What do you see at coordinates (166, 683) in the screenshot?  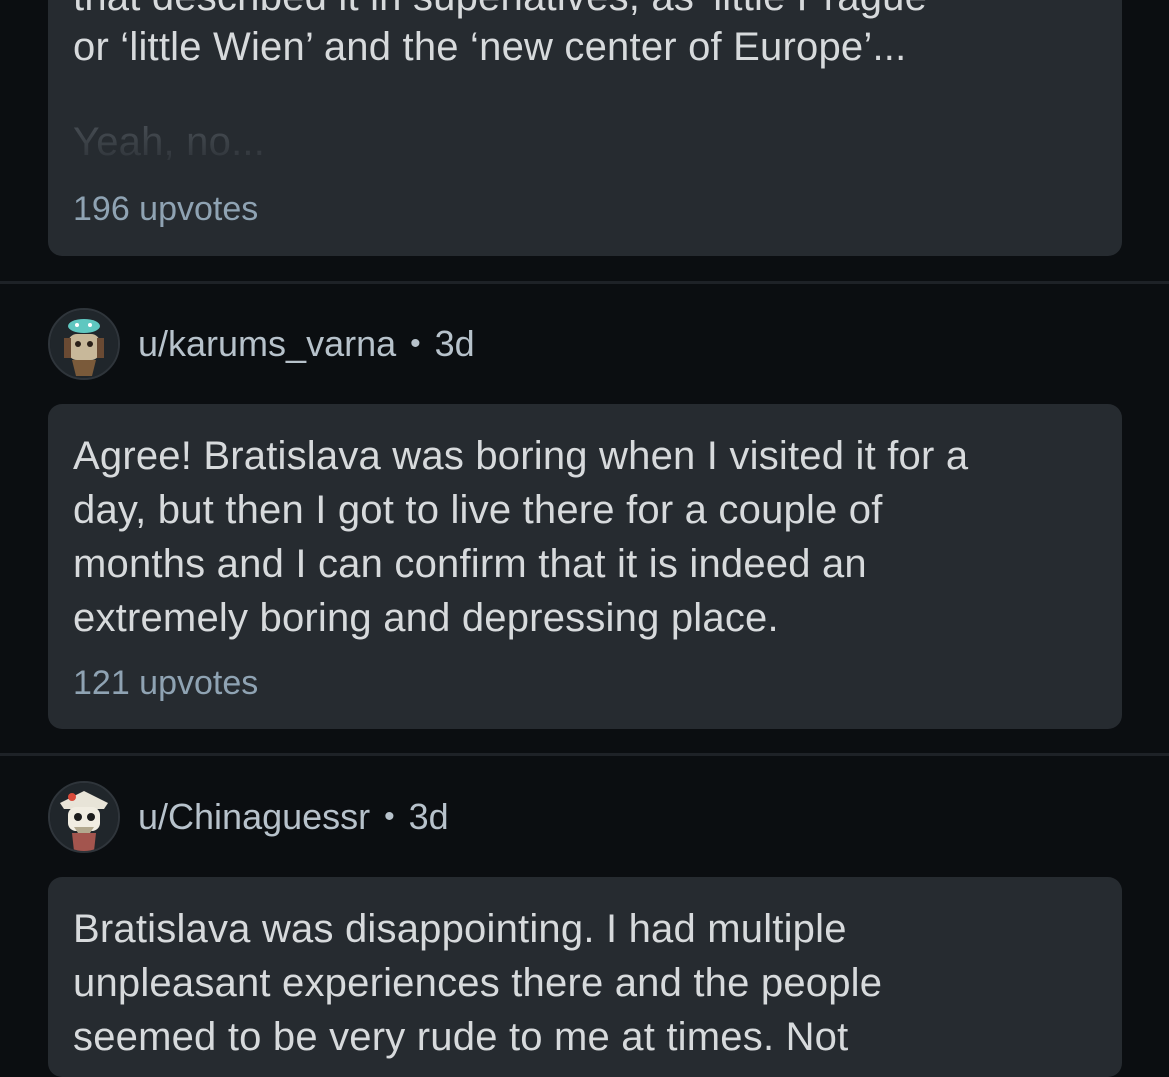 I see `upvote-count: 121 upvotes` at bounding box center [166, 683].